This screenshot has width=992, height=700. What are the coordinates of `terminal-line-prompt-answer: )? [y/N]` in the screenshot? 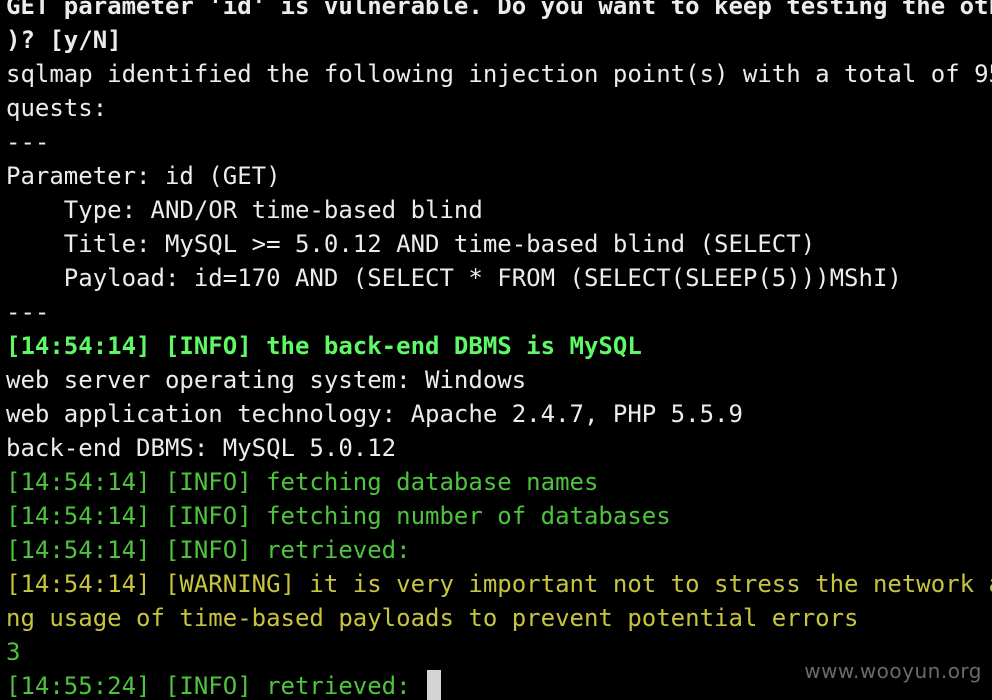 It's located at (64, 40).